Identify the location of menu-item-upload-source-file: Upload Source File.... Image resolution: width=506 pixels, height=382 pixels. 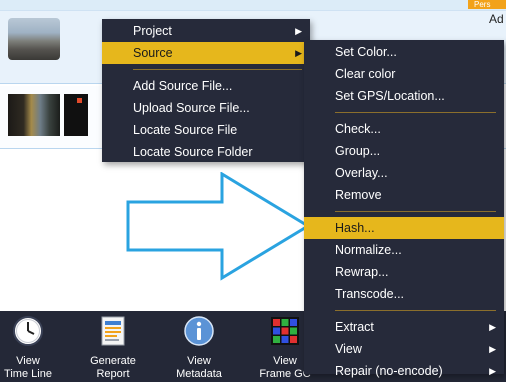
(206, 108).